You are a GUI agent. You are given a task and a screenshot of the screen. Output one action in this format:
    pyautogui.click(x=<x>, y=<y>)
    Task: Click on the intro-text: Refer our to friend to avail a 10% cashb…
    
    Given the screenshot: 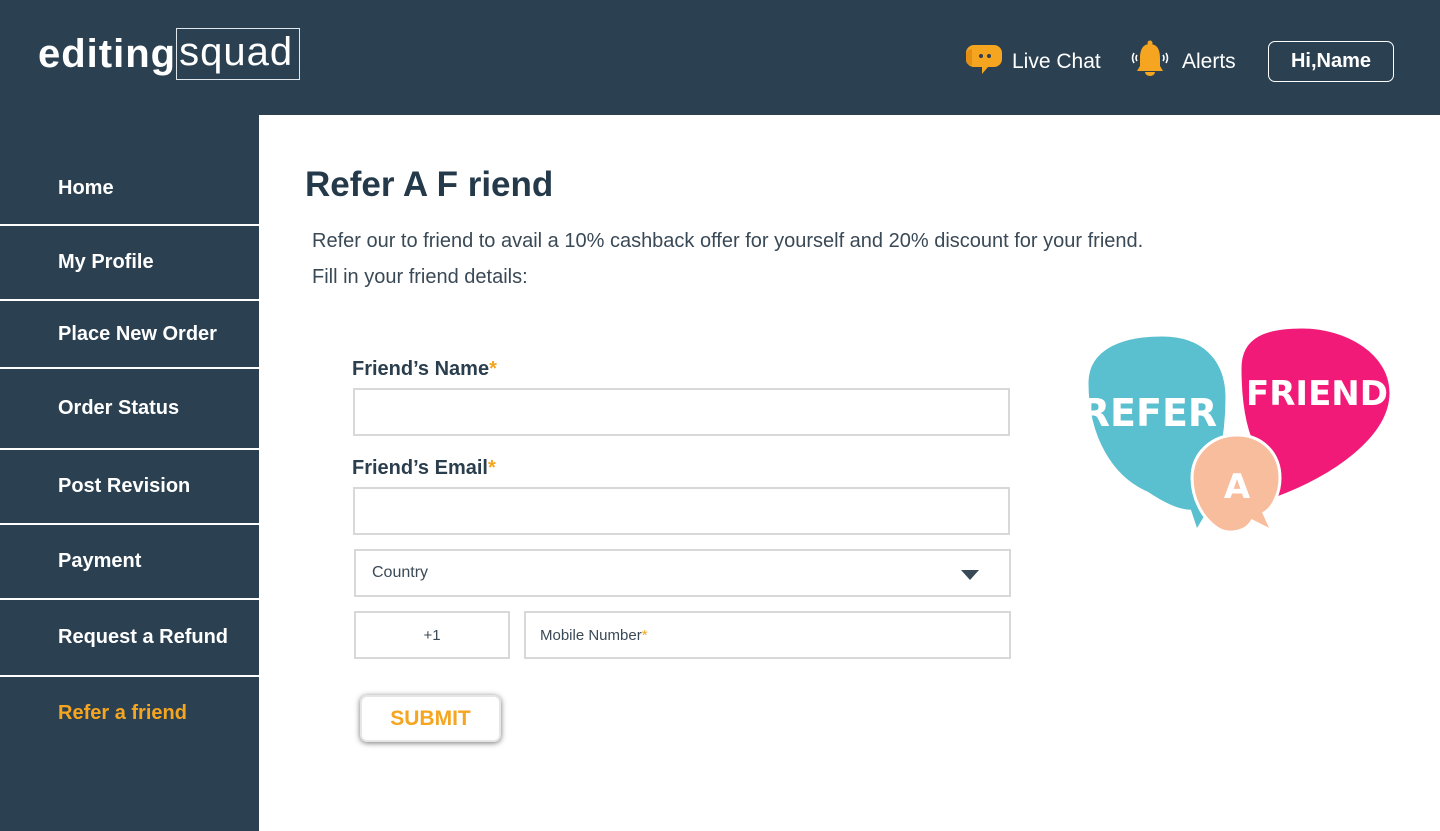 What is the action you would take?
    pyautogui.click(x=728, y=241)
    